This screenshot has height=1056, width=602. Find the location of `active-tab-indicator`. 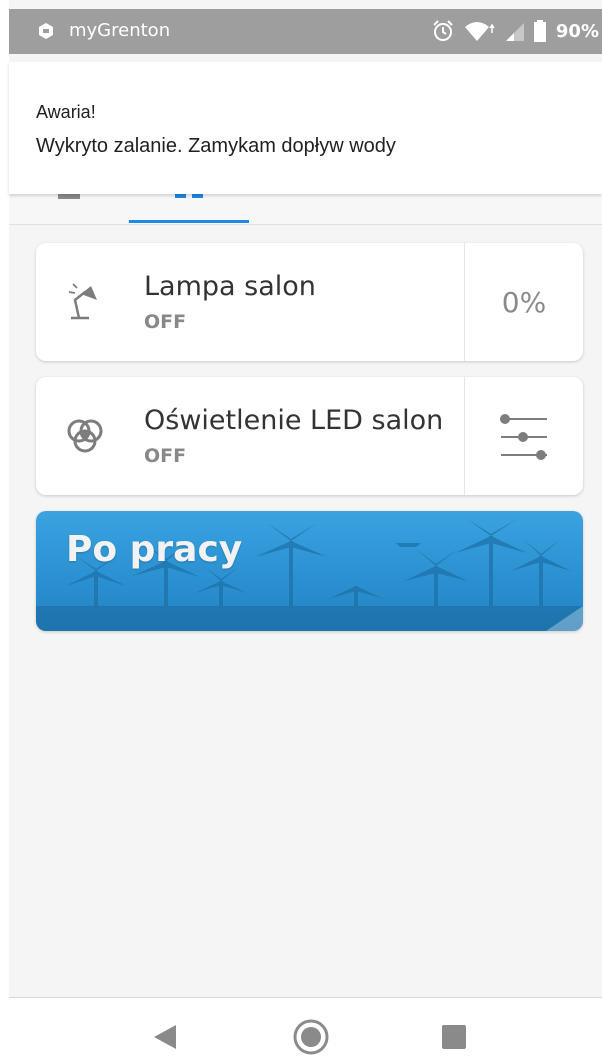

active-tab-indicator is located at coordinates (189, 221).